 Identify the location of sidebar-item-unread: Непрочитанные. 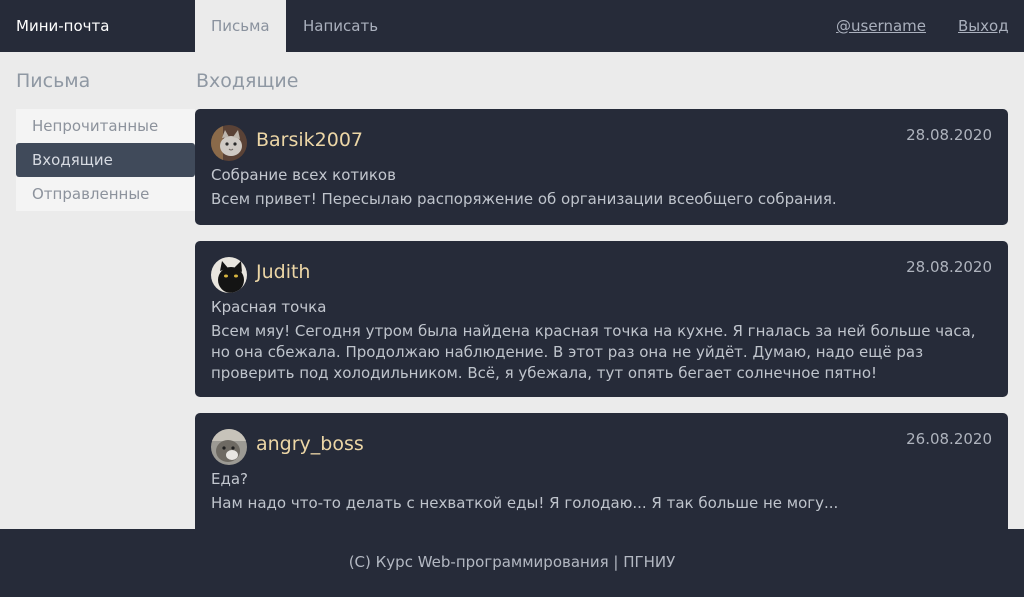
(105, 126).